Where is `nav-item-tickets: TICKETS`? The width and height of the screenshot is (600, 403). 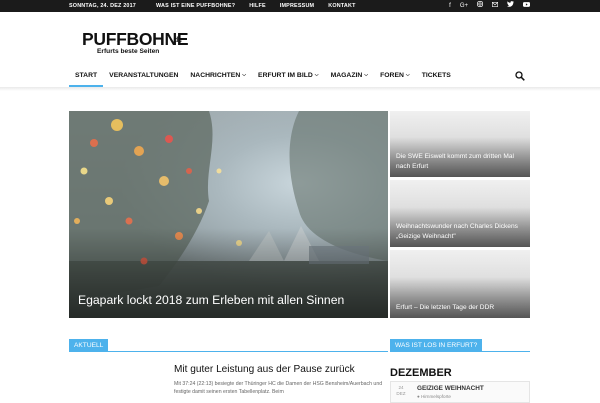
nav-item-tickets: TICKETS is located at coordinates (436, 76).